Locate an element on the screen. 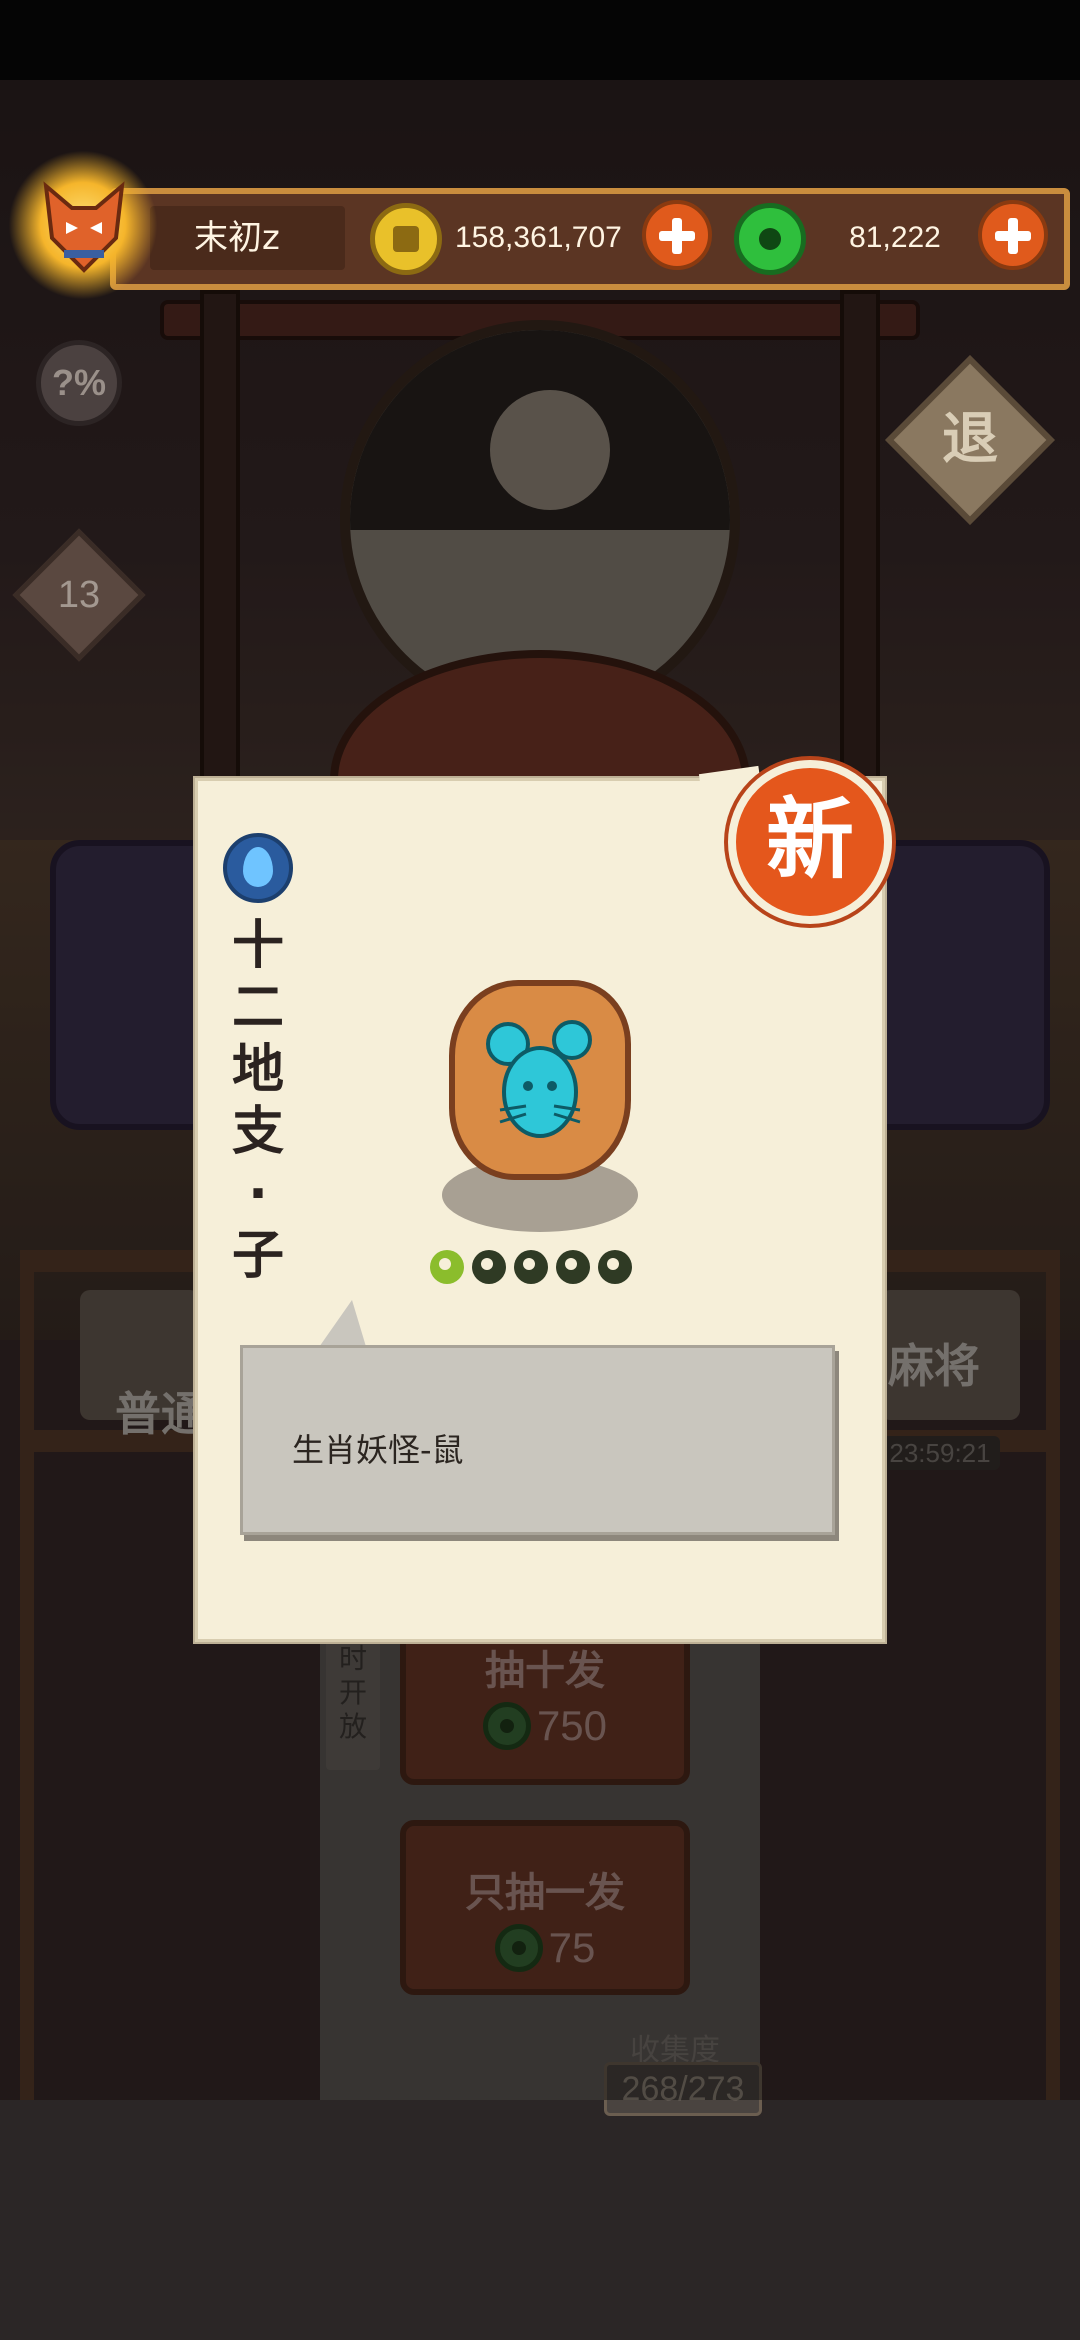 This screenshot has height=2340, width=1080. new-badge-label: 新 is located at coordinates (809, 839).